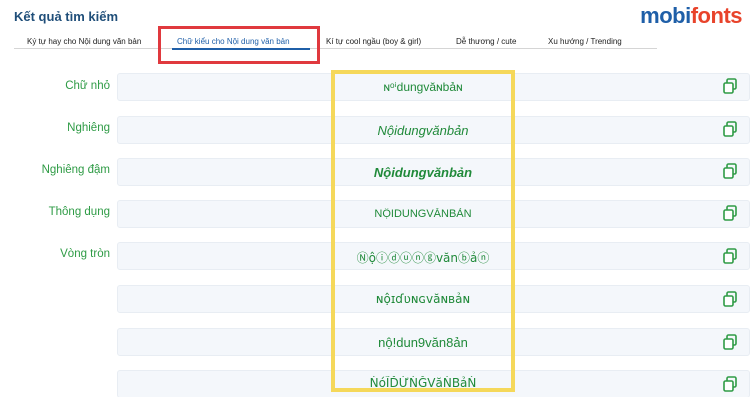 This screenshot has height=397, width=750. I want to click on logo-part-mobi: mobi, so click(665, 15).